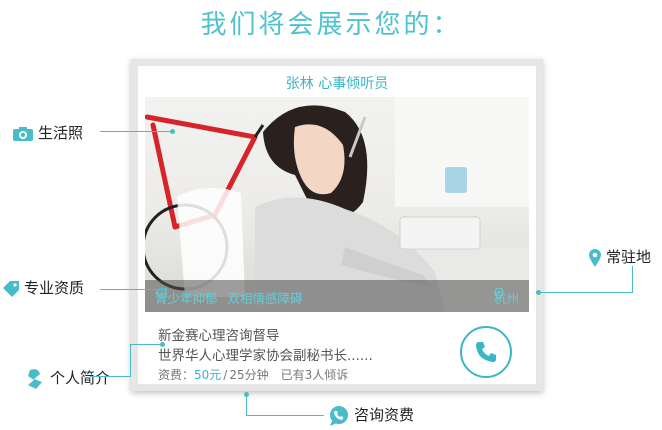 This screenshot has height=430, width=662. Describe the element at coordinates (11, 288) in the screenshot. I see `tag-icon` at that location.